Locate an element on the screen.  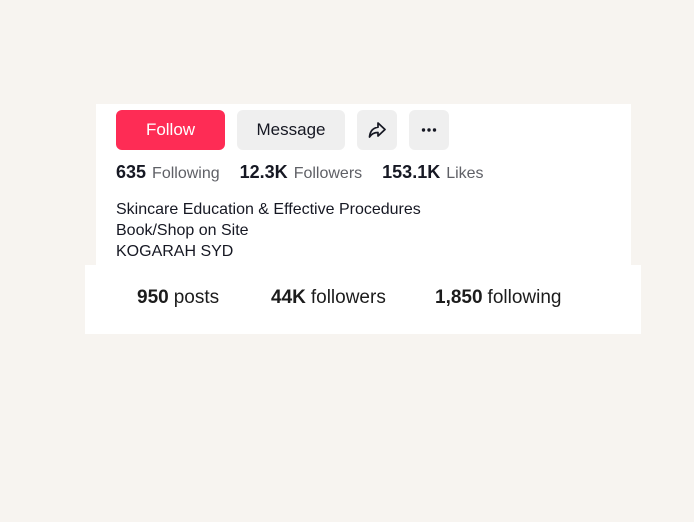
stat-followers: 12.3K Followers is located at coordinates (301, 172).